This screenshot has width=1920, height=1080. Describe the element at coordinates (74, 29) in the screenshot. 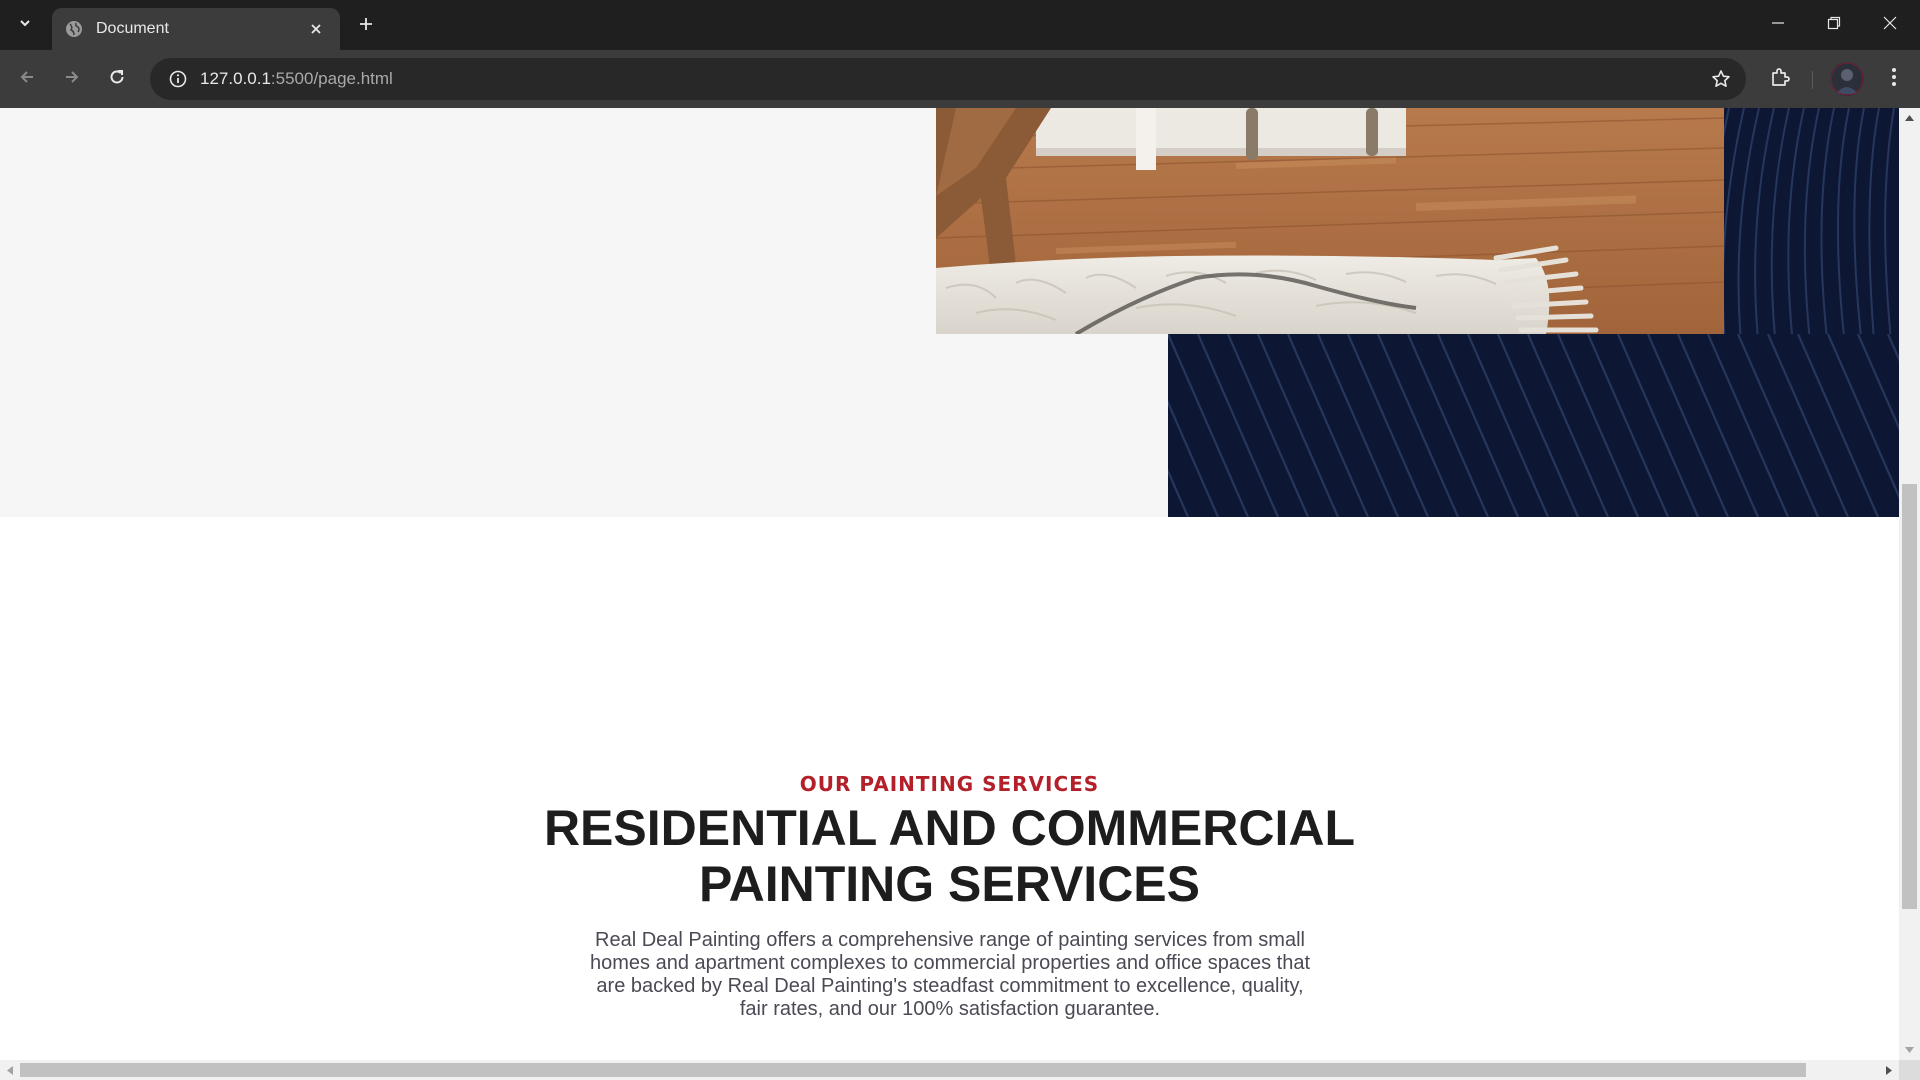

I see `globe-icon` at that location.